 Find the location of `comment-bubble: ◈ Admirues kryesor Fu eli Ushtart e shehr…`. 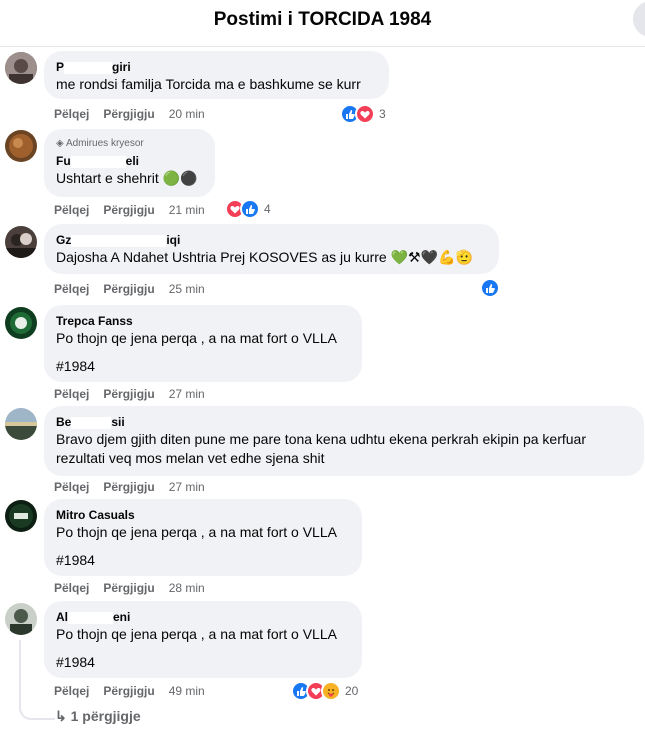

comment-bubble: ◈ Admirues kryesor Fu eli Ushtart e shehr… is located at coordinates (129, 163).